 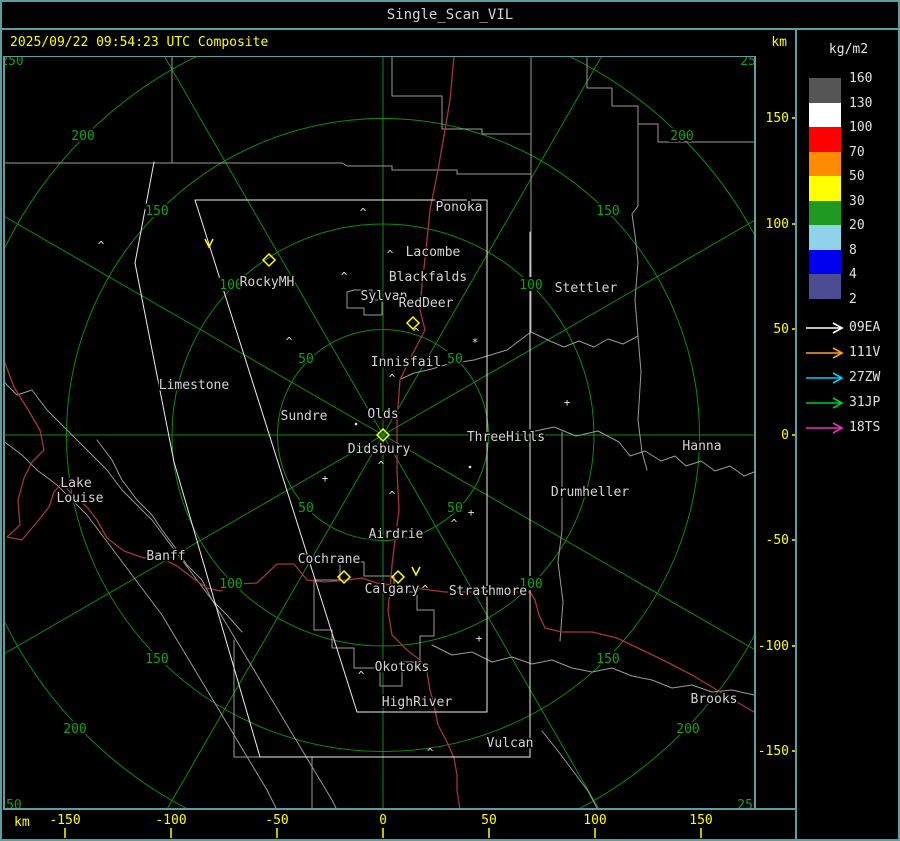 What do you see at coordinates (861, 103) in the screenshot?
I see `legend-value-label: 130` at bounding box center [861, 103].